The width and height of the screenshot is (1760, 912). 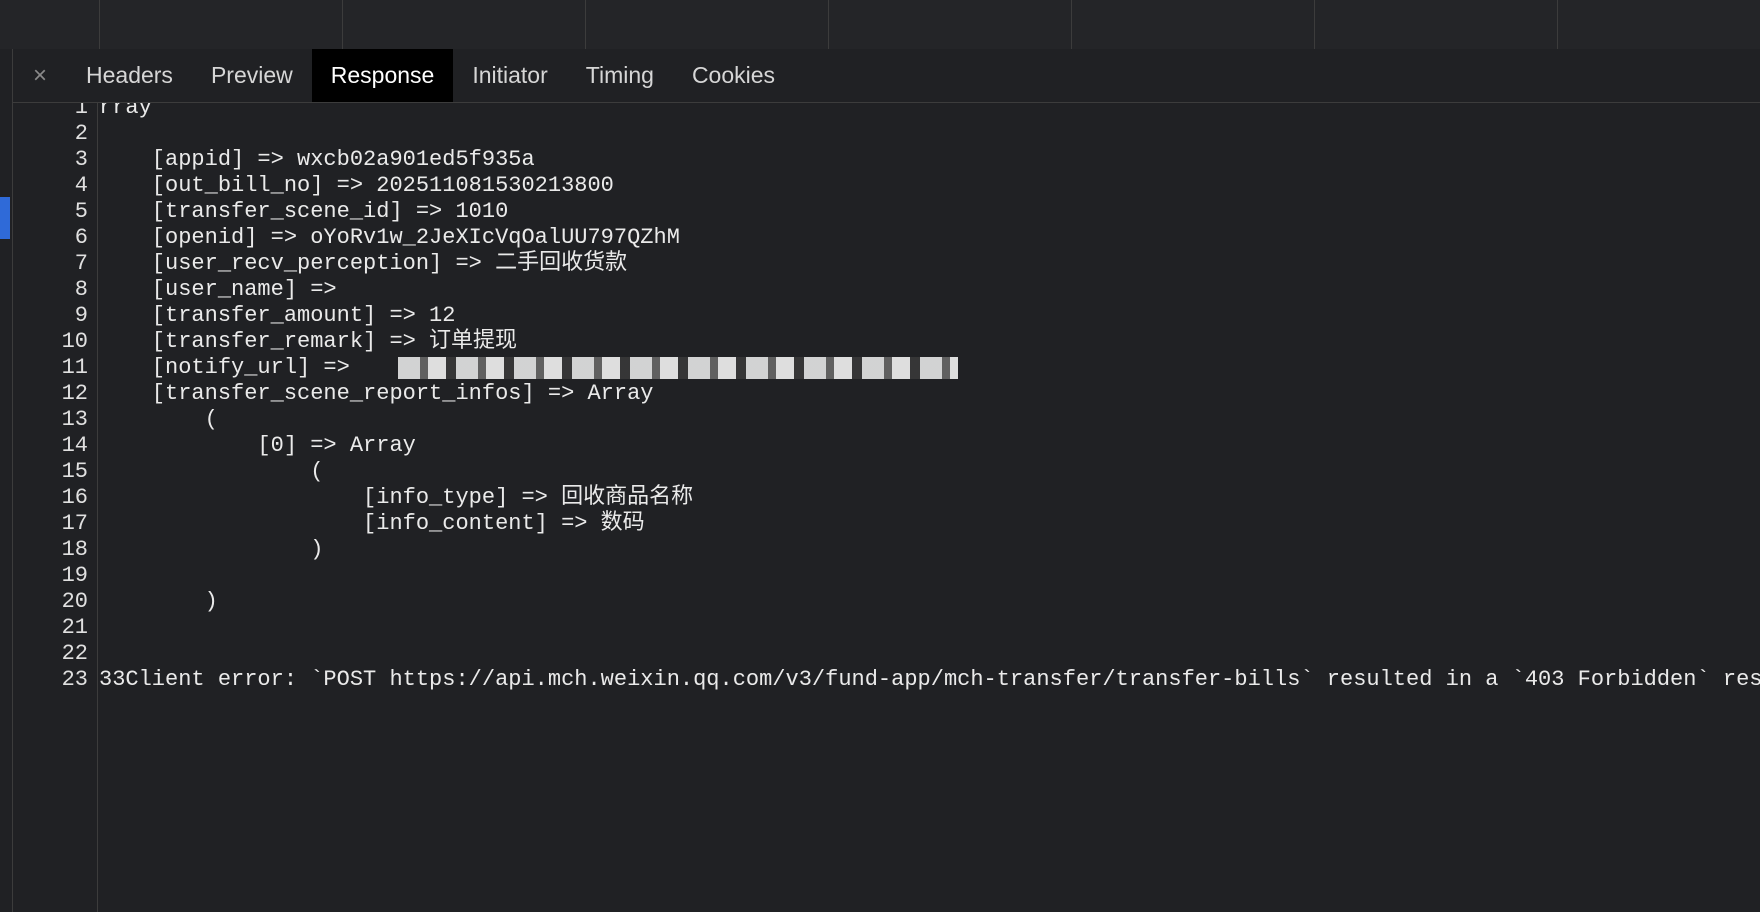 What do you see at coordinates (886, 212) in the screenshot?
I see `code-line: 5 [transfer_scene_id] => 1010` at bounding box center [886, 212].